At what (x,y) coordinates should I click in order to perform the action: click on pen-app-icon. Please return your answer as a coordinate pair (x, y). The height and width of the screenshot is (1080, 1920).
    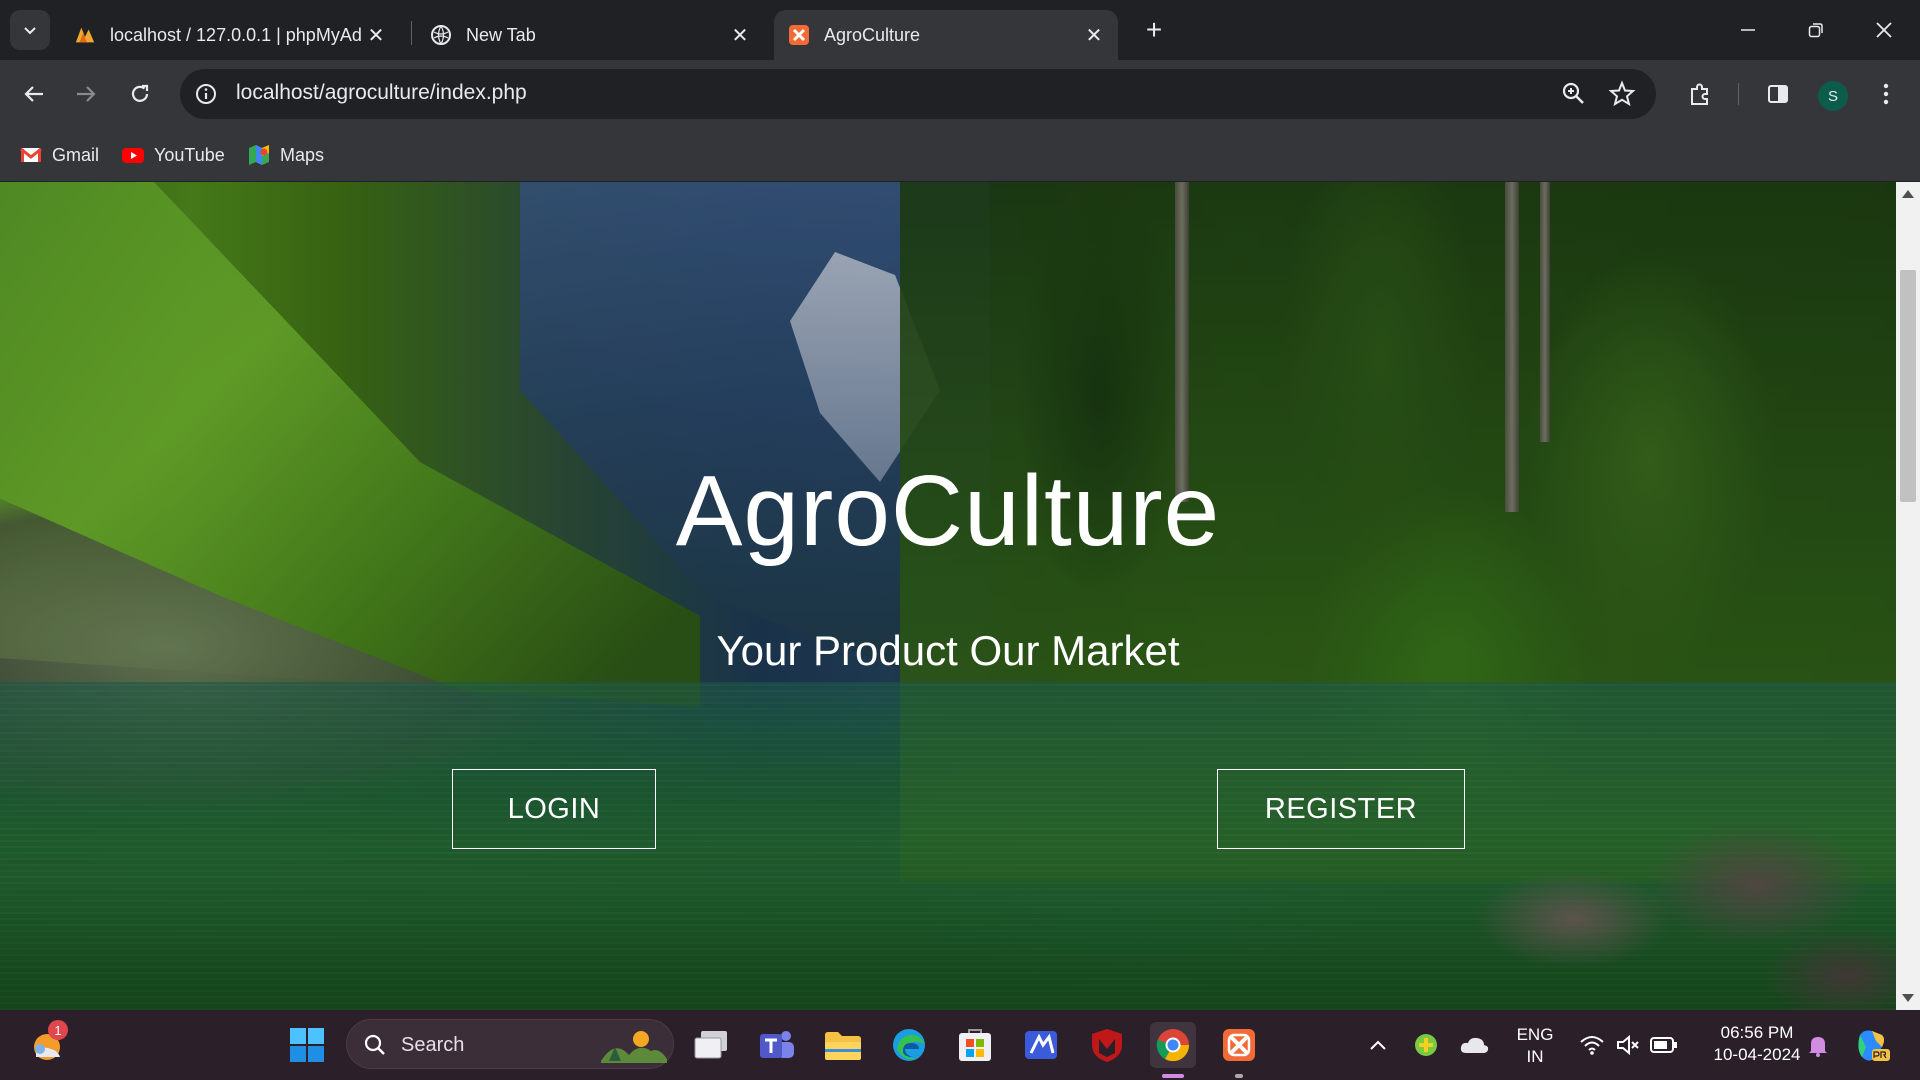
    Looking at the image, I should click on (1041, 1045).